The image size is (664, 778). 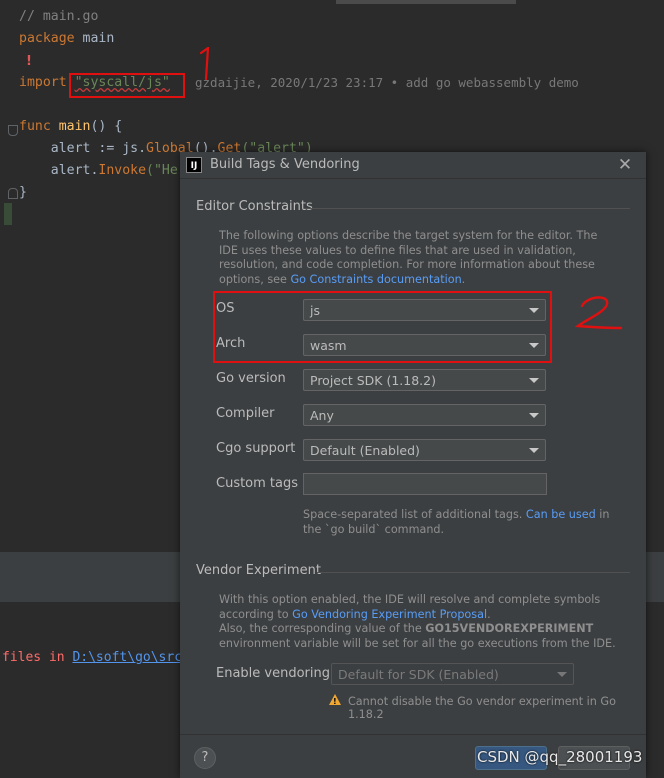 I want to click on cgo-support-value: Default (Enabled), so click(x=365, y=450).